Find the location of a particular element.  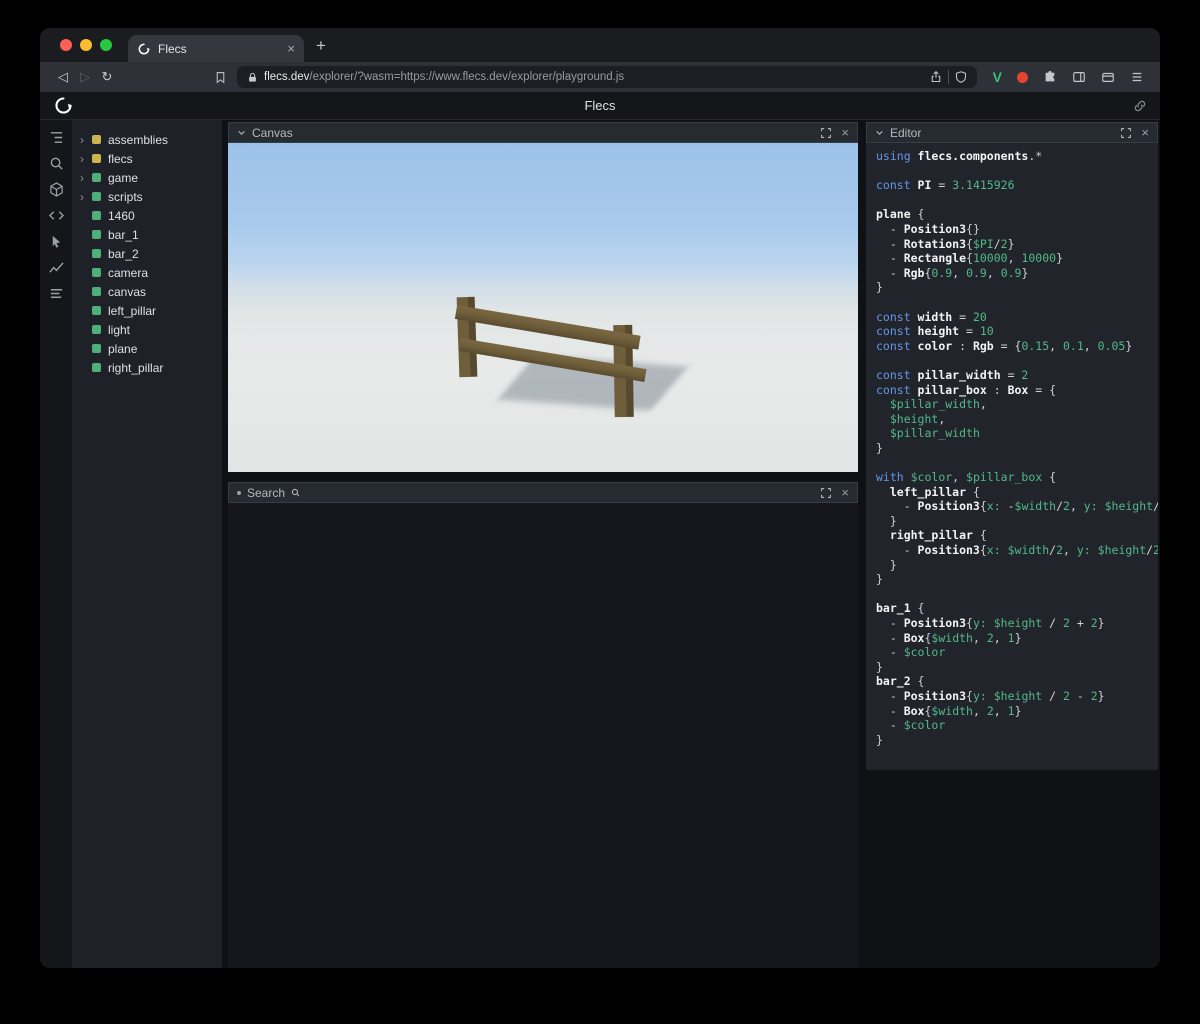

components-cube-icon is located at coordinates (56, 189).